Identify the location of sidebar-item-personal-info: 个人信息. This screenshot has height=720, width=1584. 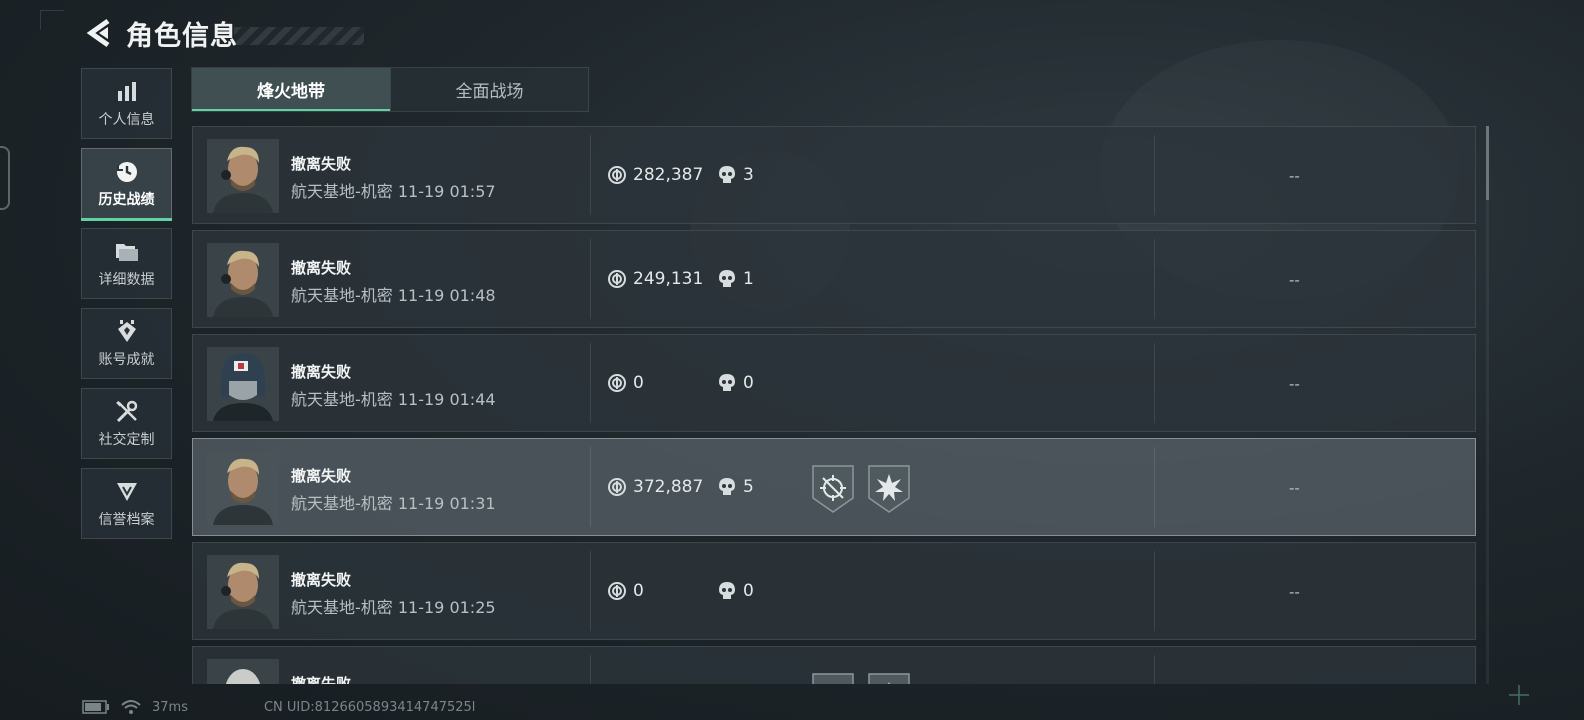
(126, 103).